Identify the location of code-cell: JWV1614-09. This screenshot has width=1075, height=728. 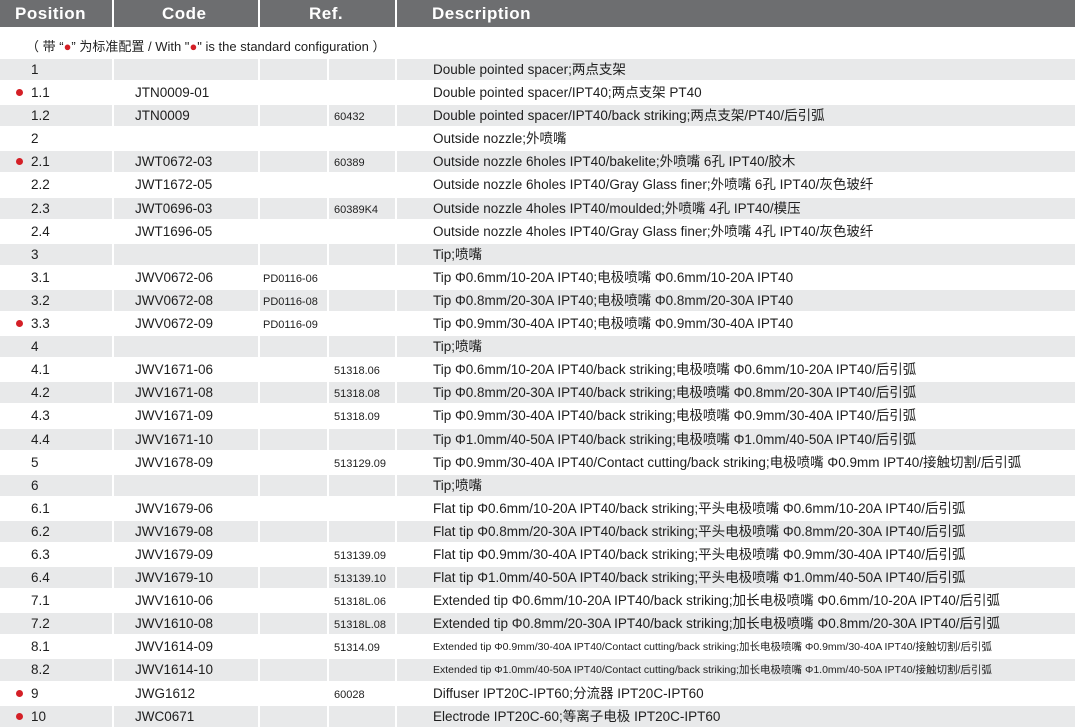
(174, 647).